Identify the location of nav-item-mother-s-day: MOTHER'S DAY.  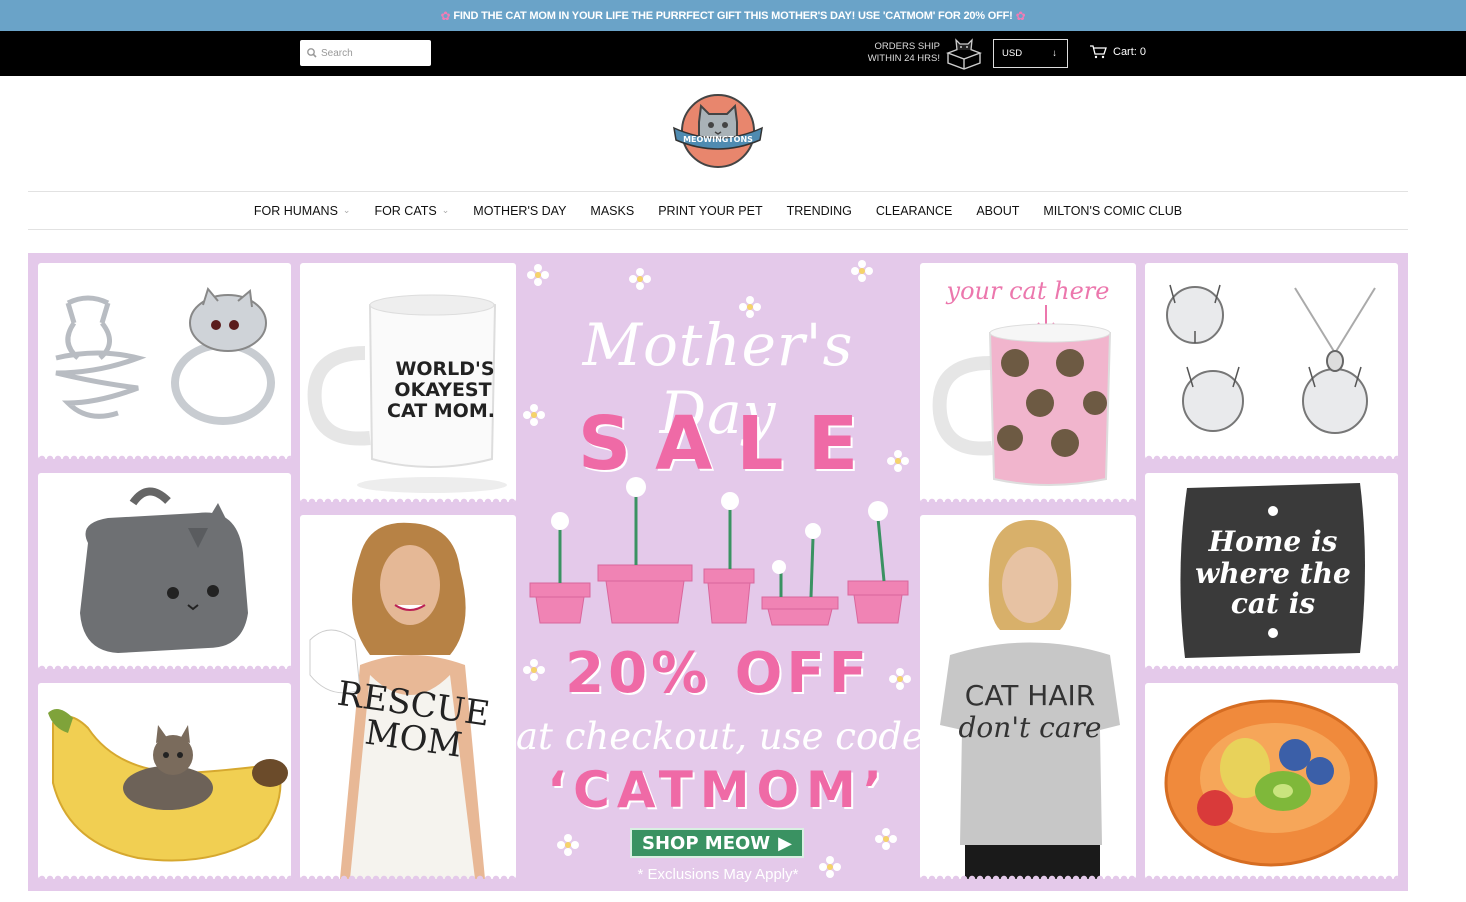
(519, 211).